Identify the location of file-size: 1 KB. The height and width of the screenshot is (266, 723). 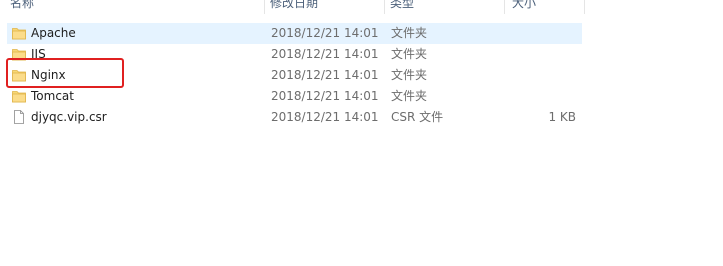
(562, 117).